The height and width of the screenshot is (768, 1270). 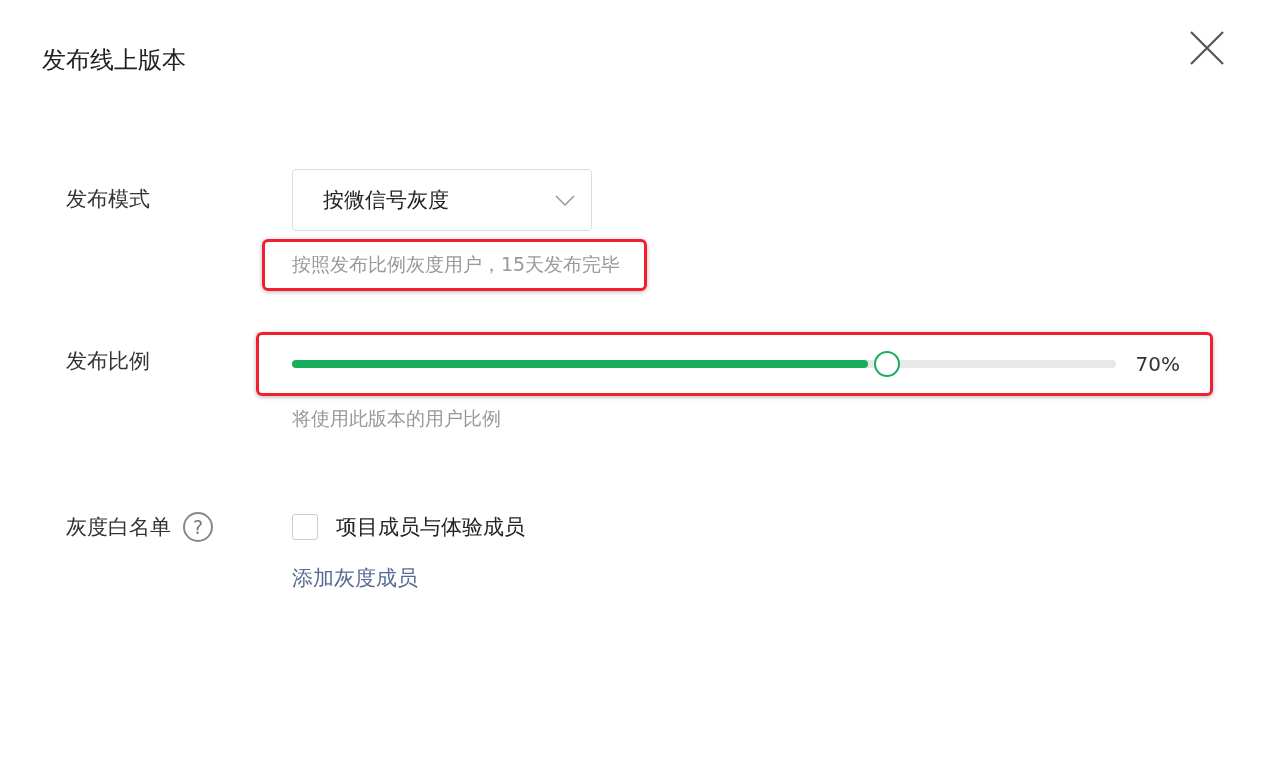 I want to click on slider-thumb, so click(x=886, y=364).